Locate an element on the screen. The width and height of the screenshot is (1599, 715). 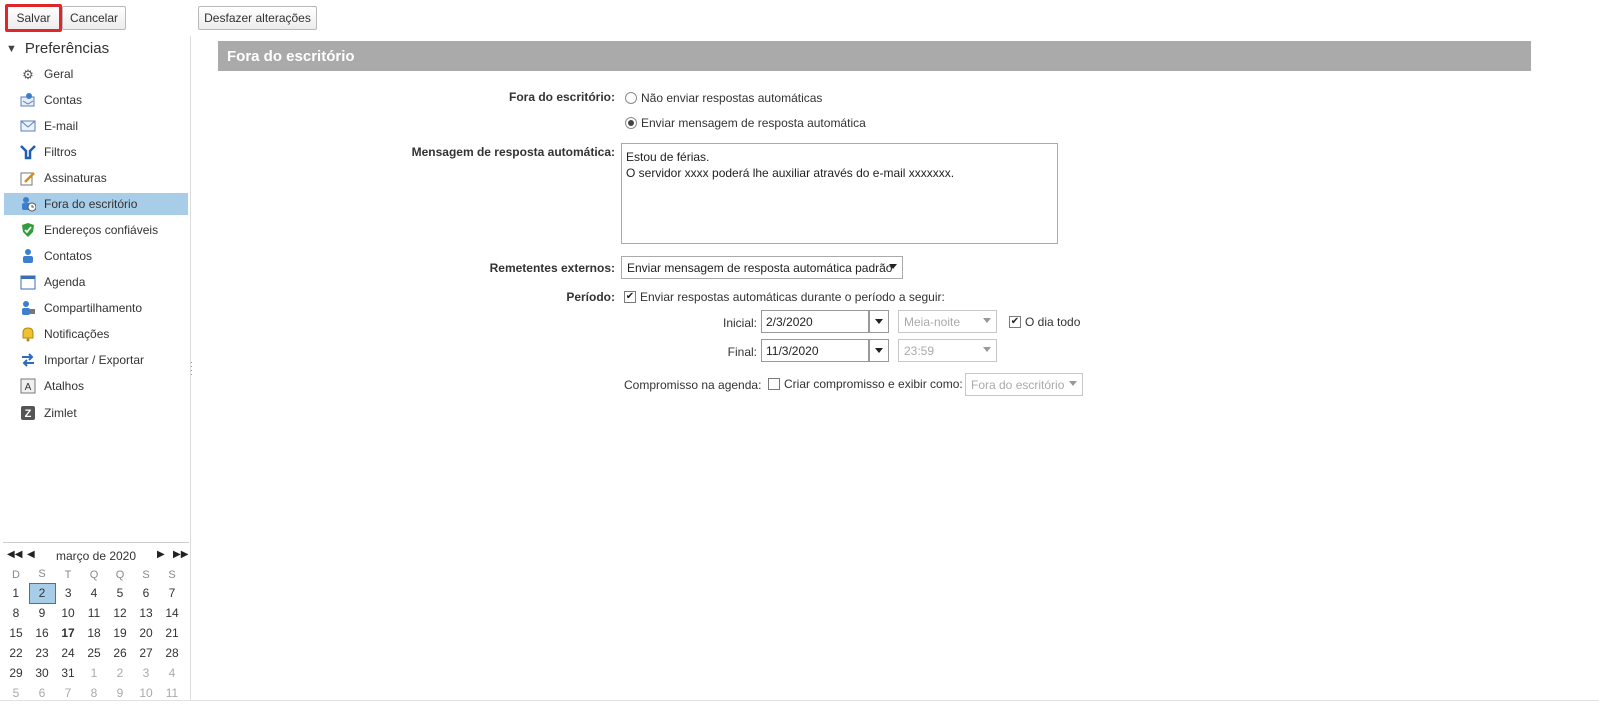
period-label: Período: is located at coordinates (590, 297).